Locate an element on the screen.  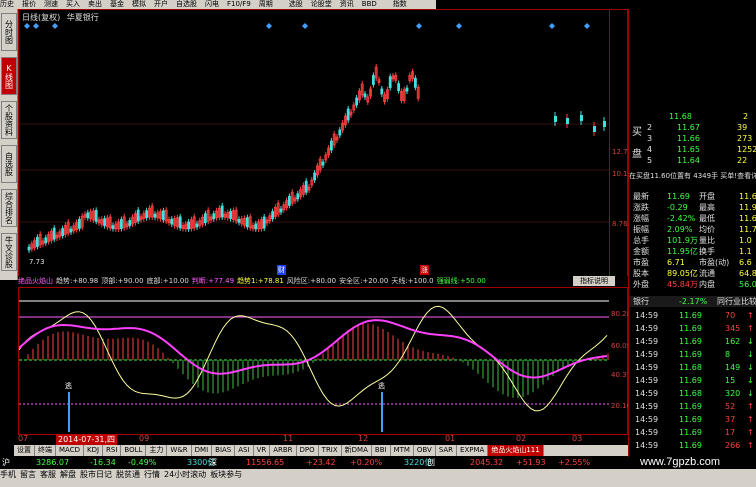
stat-value: 11.9 is located at coordinates (747, 207).